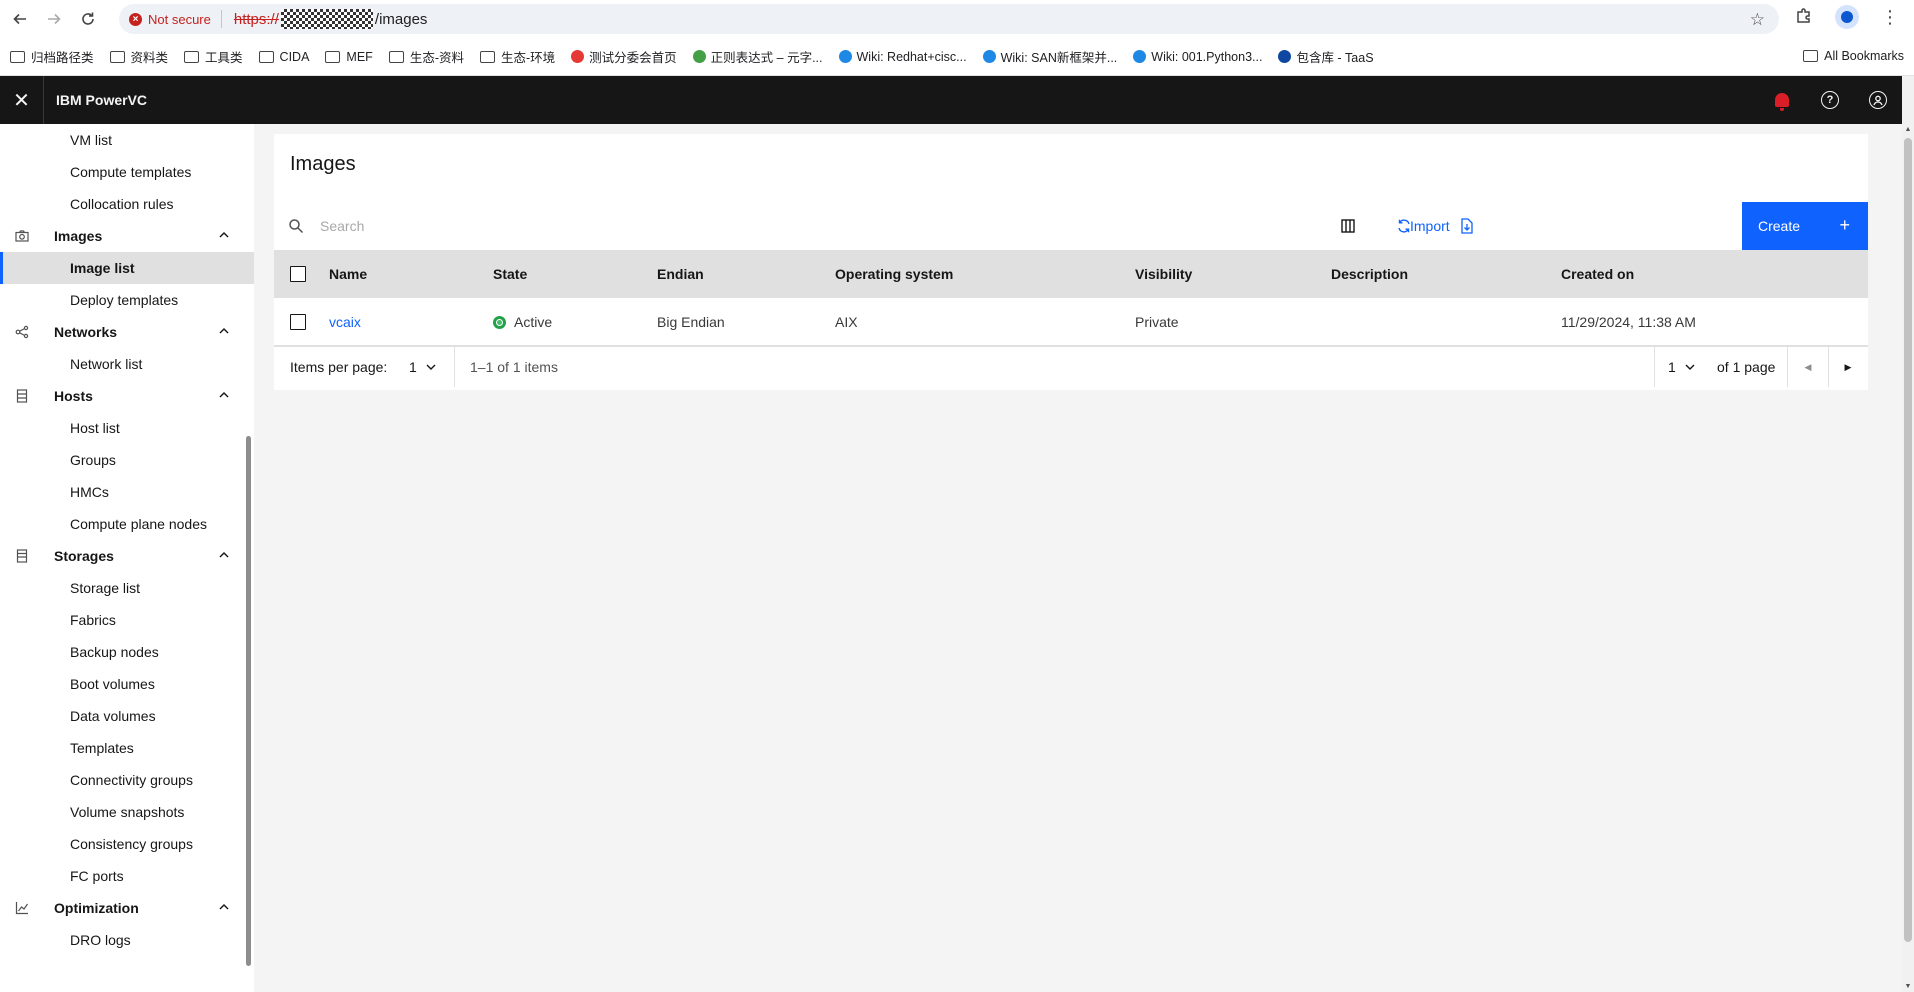 The height and width of the screenshot is (992, 1914). I want to click on product-name: IBM PowerVC, so click(101, 100).